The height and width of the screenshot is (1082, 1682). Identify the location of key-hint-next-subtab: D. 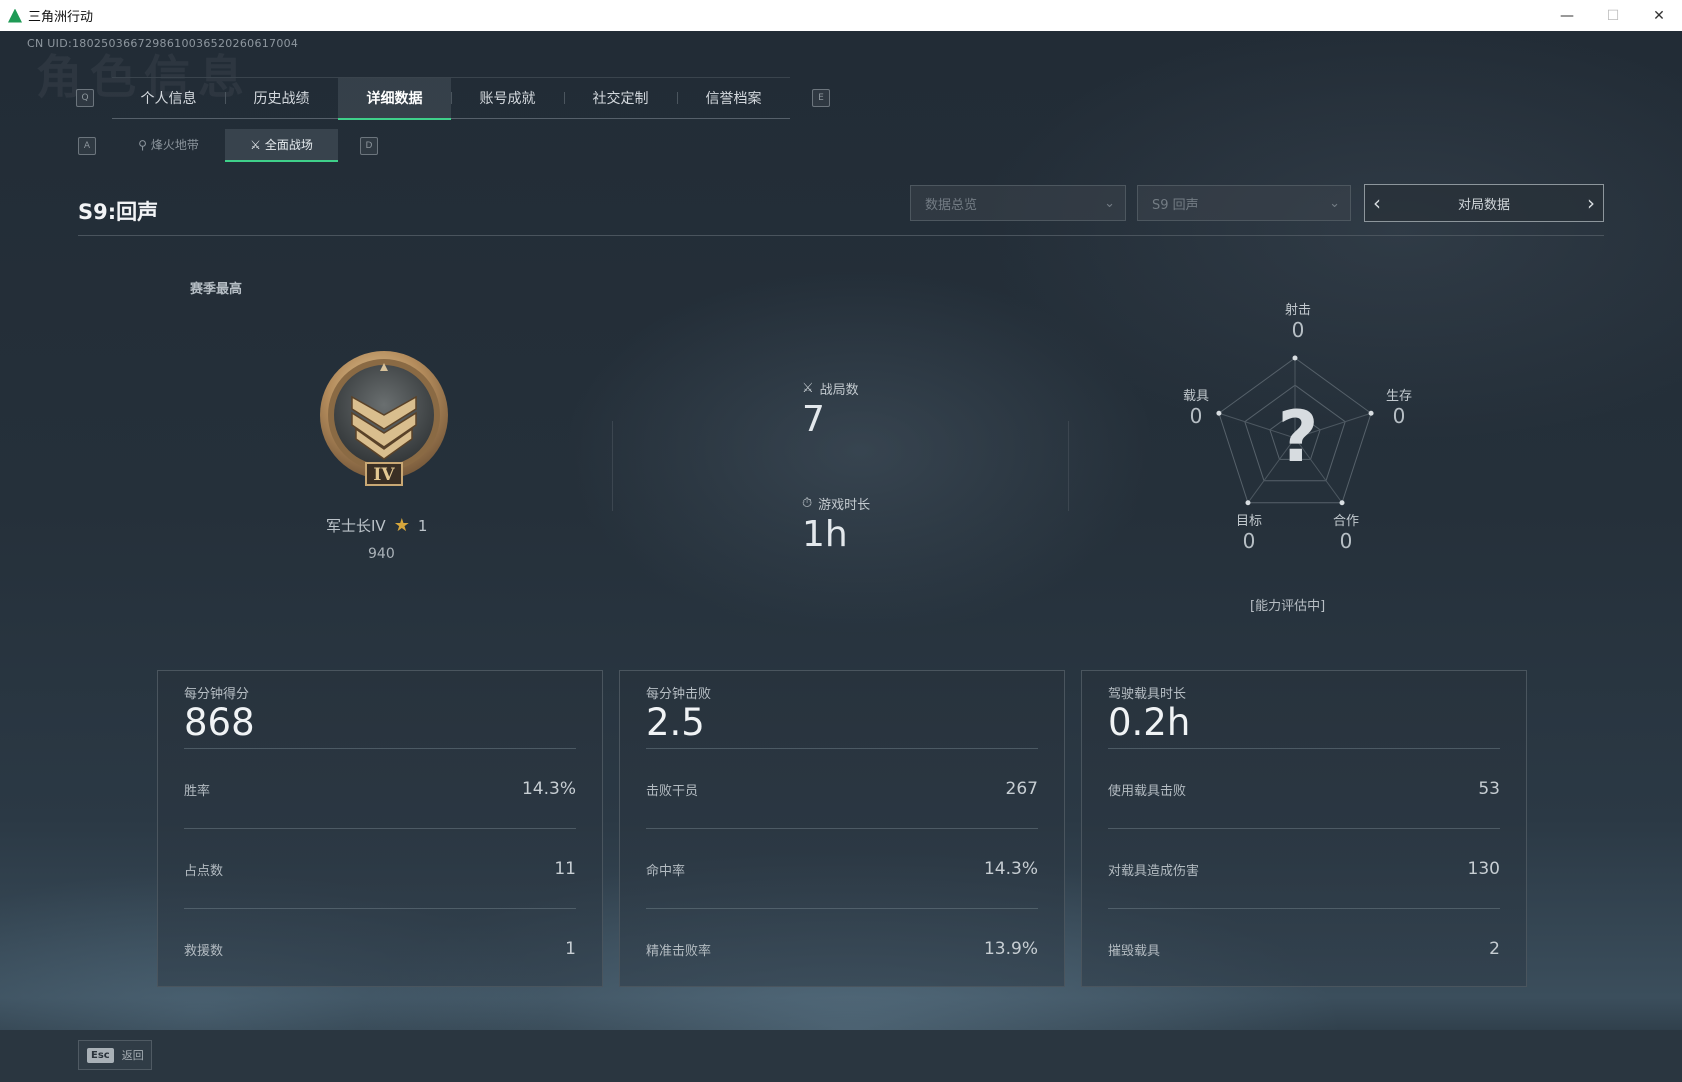
(369, 146).